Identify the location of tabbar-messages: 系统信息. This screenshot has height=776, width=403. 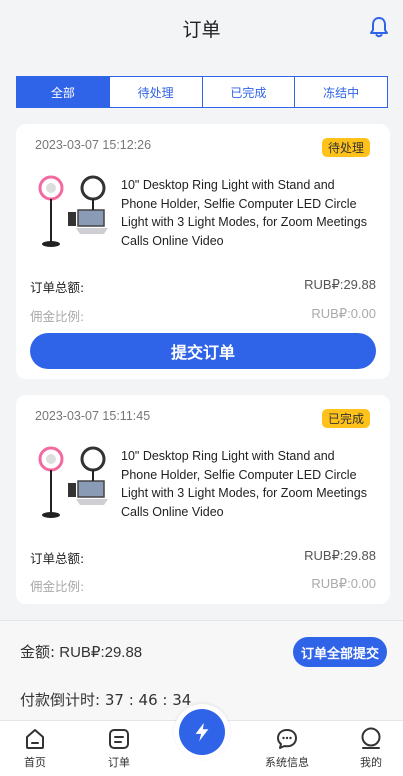
(287, 748).